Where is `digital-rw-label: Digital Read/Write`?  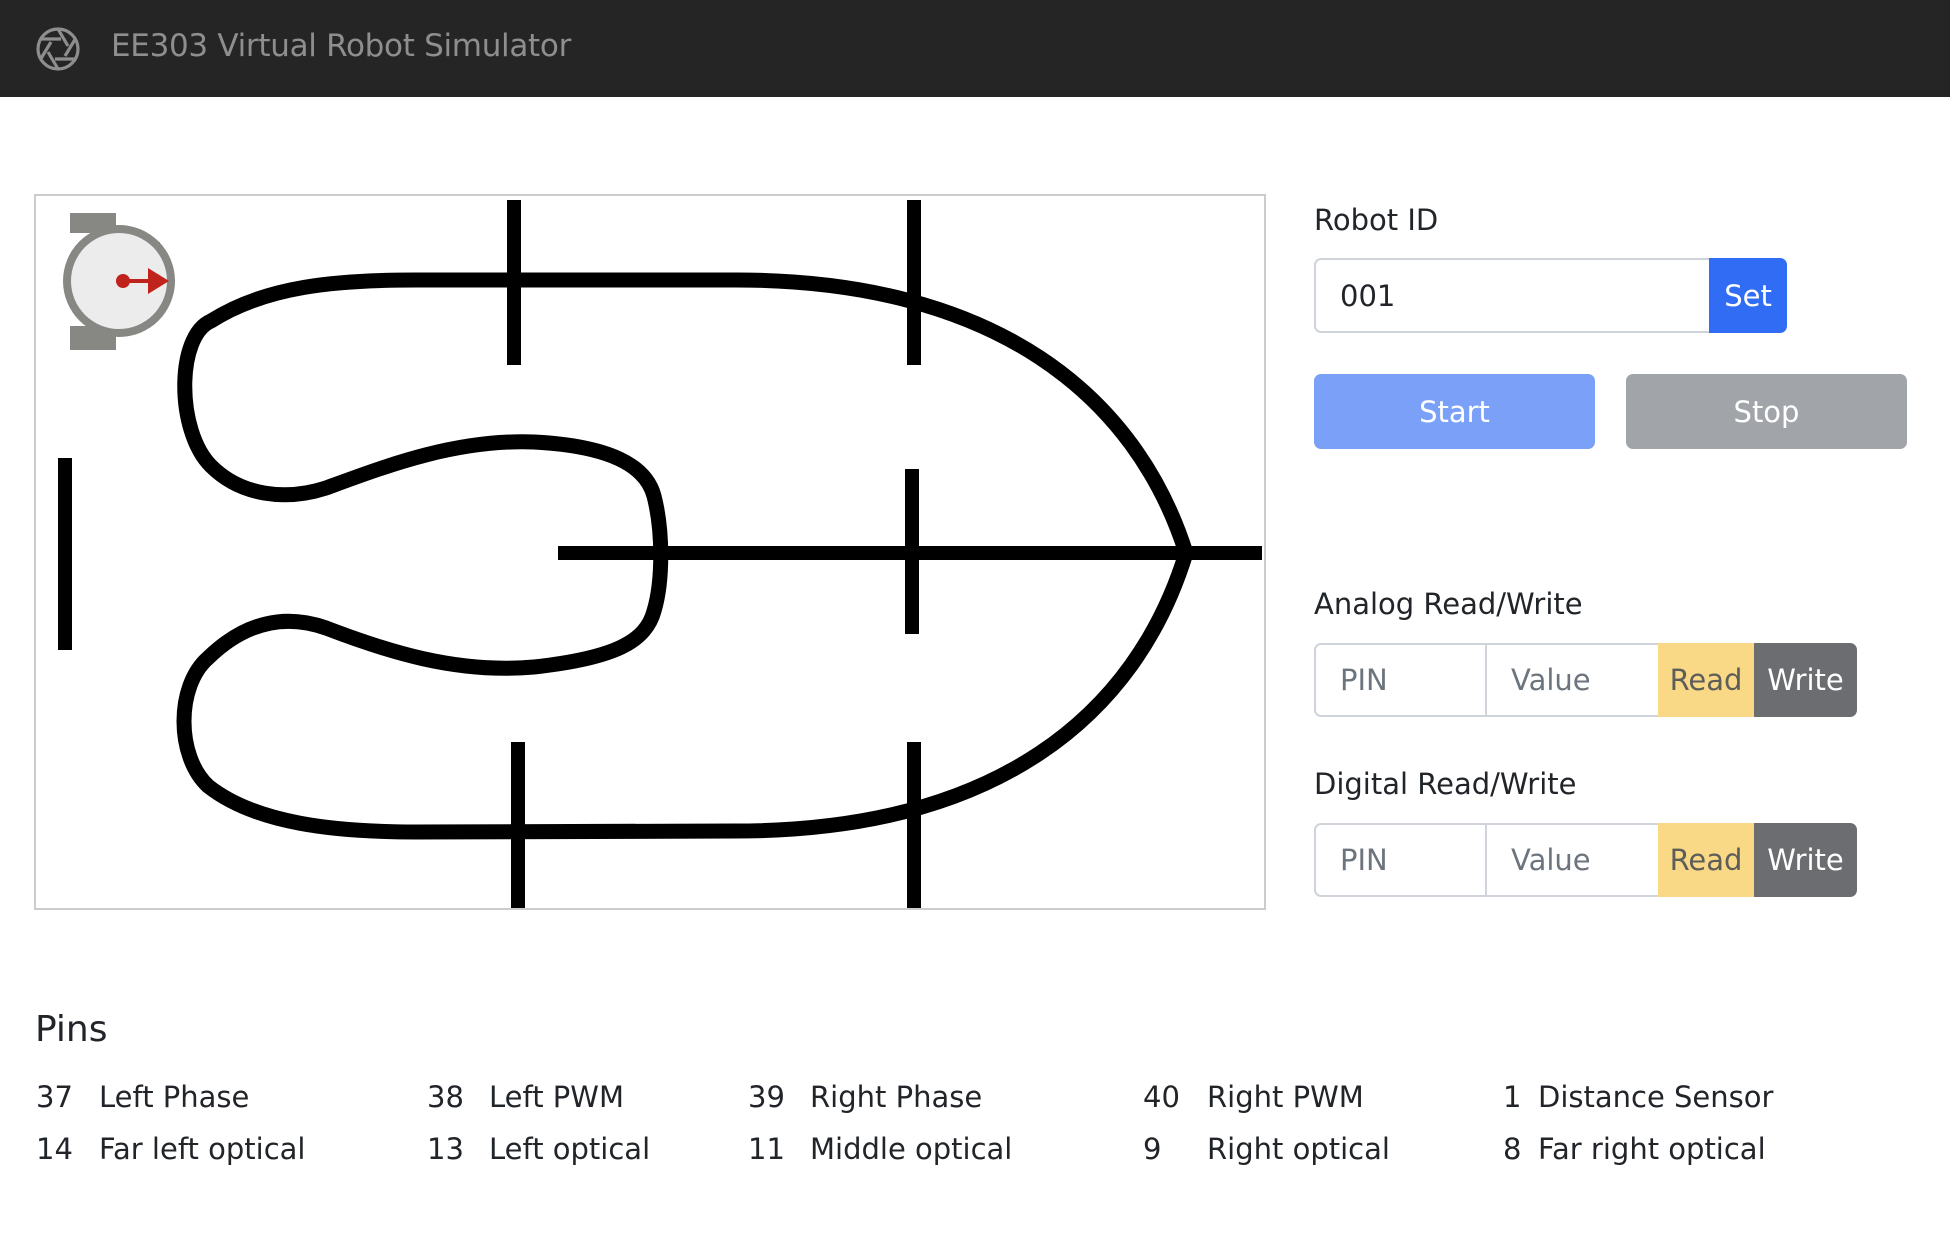
digital-rw-label: Digital Read/Write is located at coordinates (1445, 784).